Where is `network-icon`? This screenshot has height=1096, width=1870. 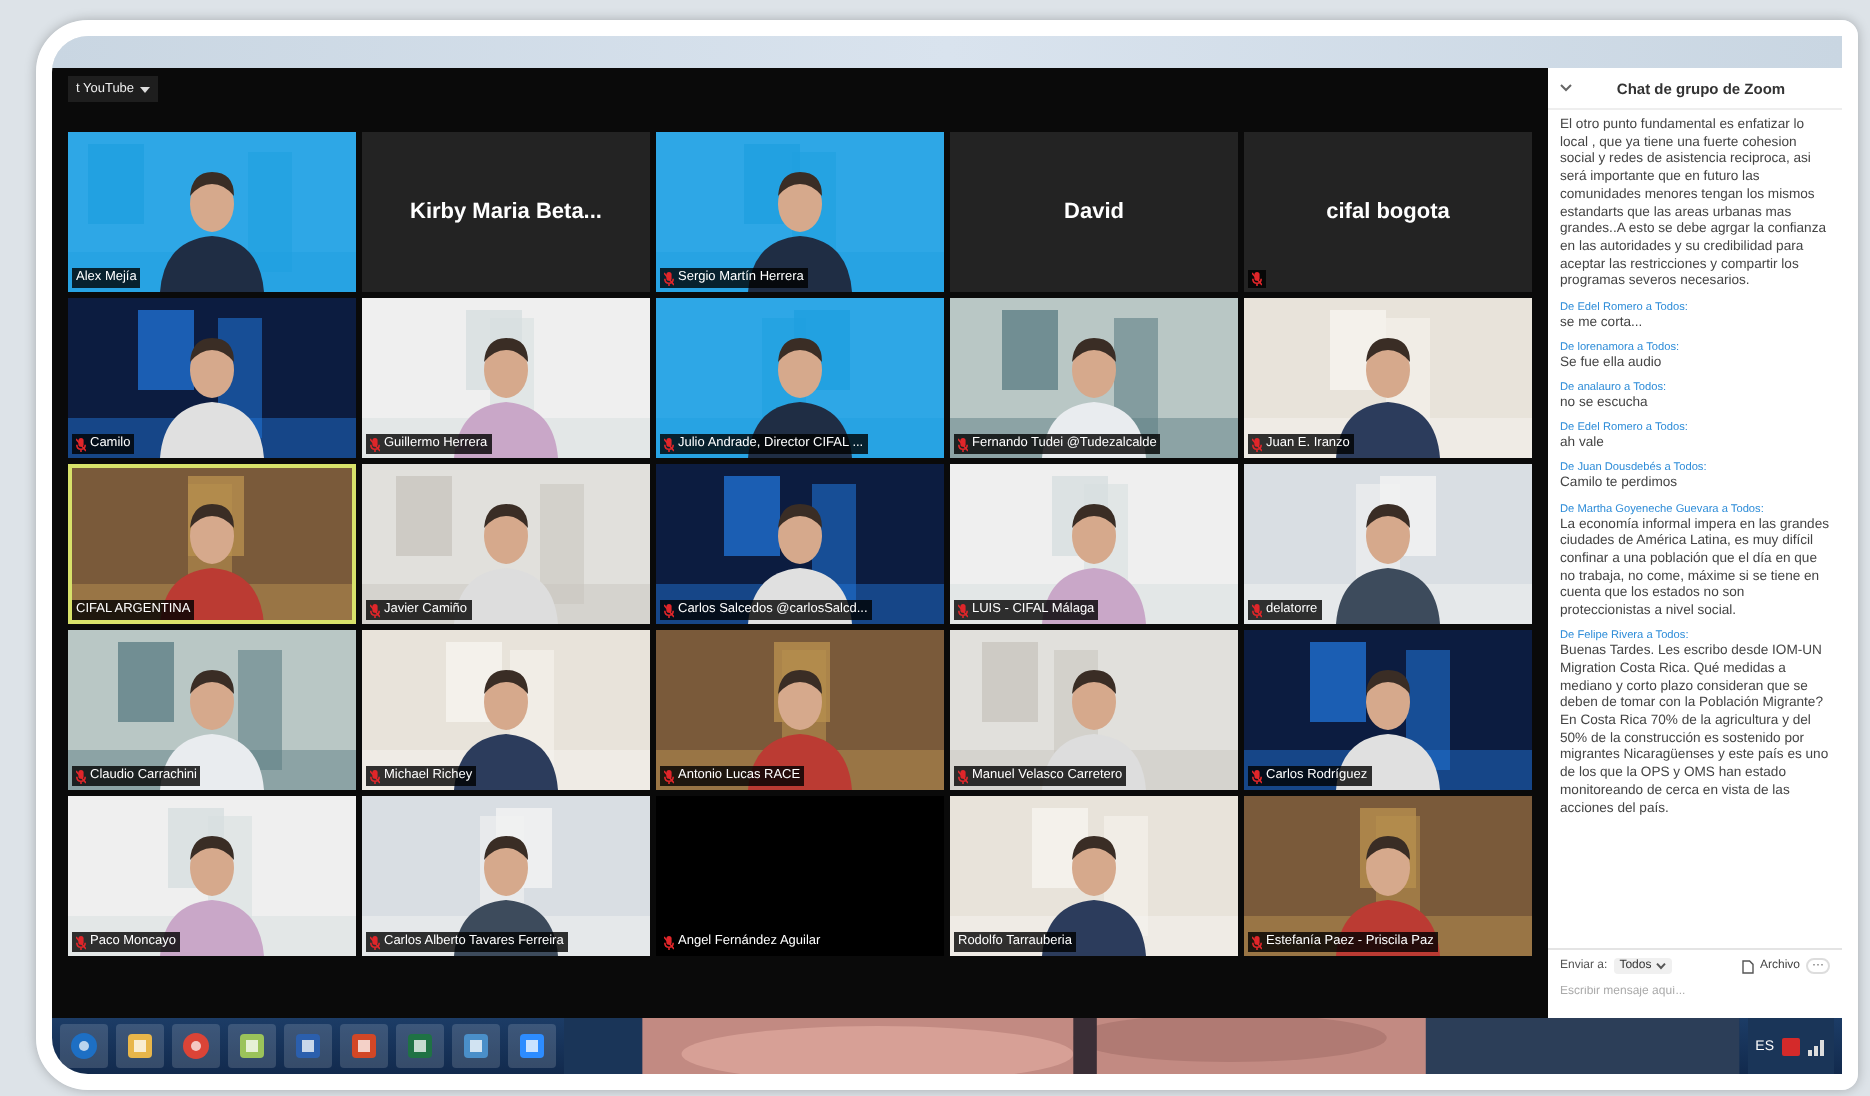
network-icon is located at coordinates (1817, 1046).